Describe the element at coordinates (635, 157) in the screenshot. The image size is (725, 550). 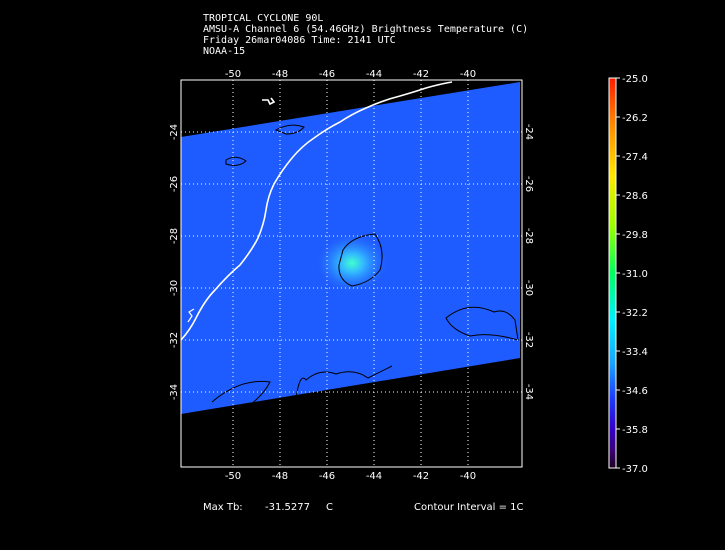
I see `colorbar-label: -27.4` at that location.